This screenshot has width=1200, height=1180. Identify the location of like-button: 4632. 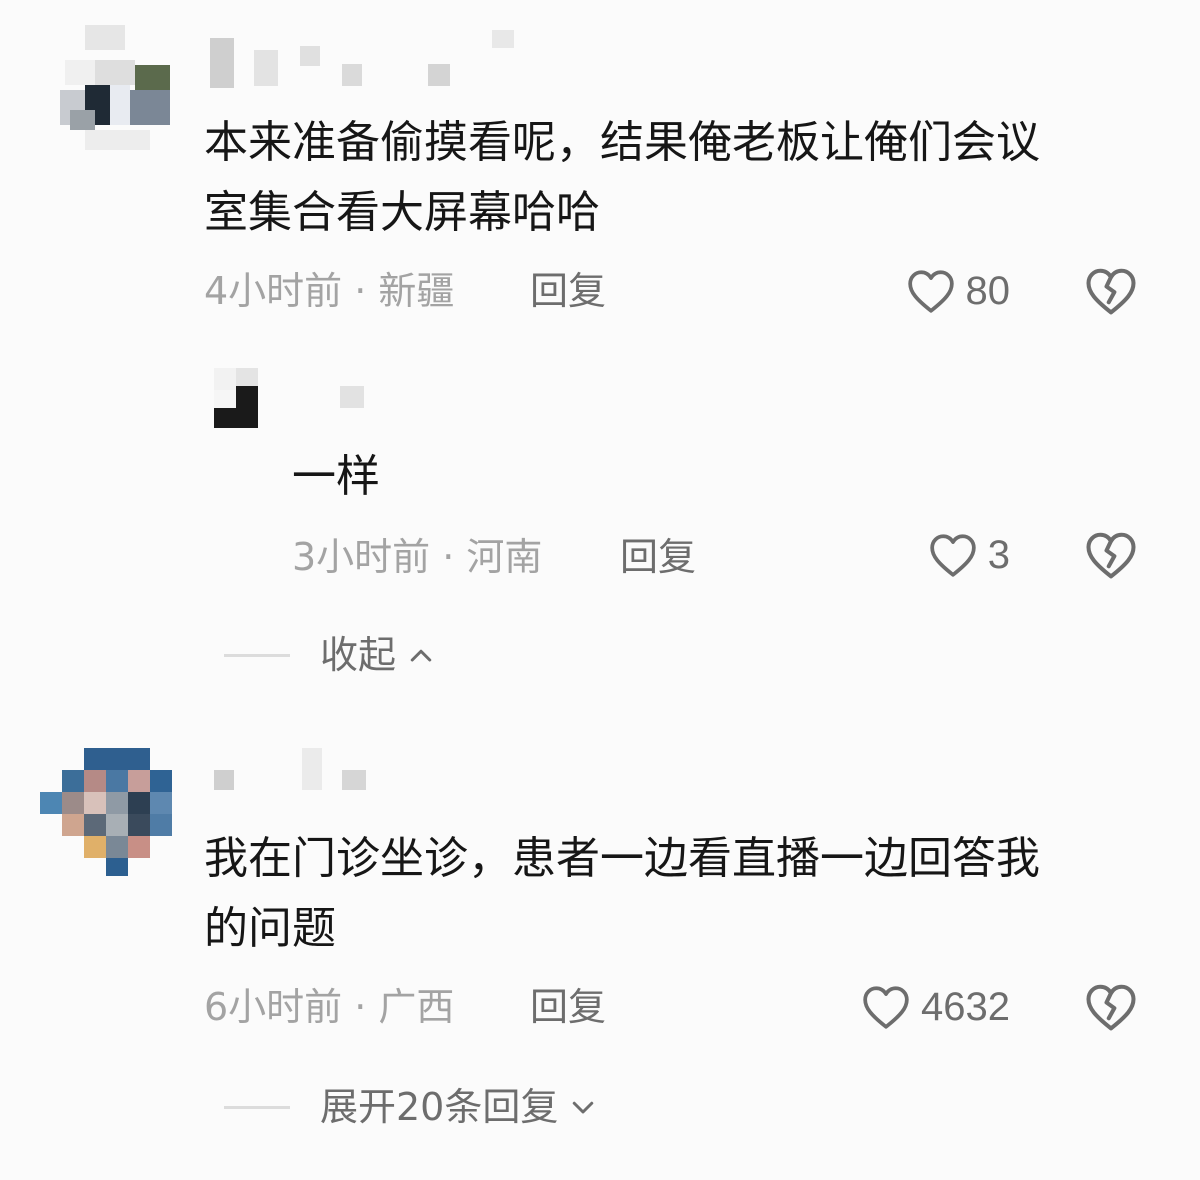
(910, 1007).